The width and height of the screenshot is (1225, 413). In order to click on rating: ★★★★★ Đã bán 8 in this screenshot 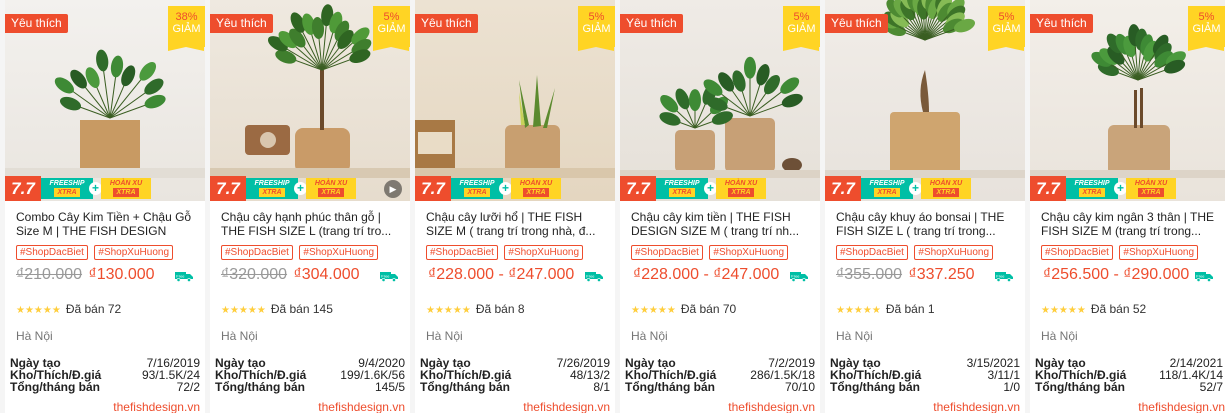, I will do `click(475, 309)`.